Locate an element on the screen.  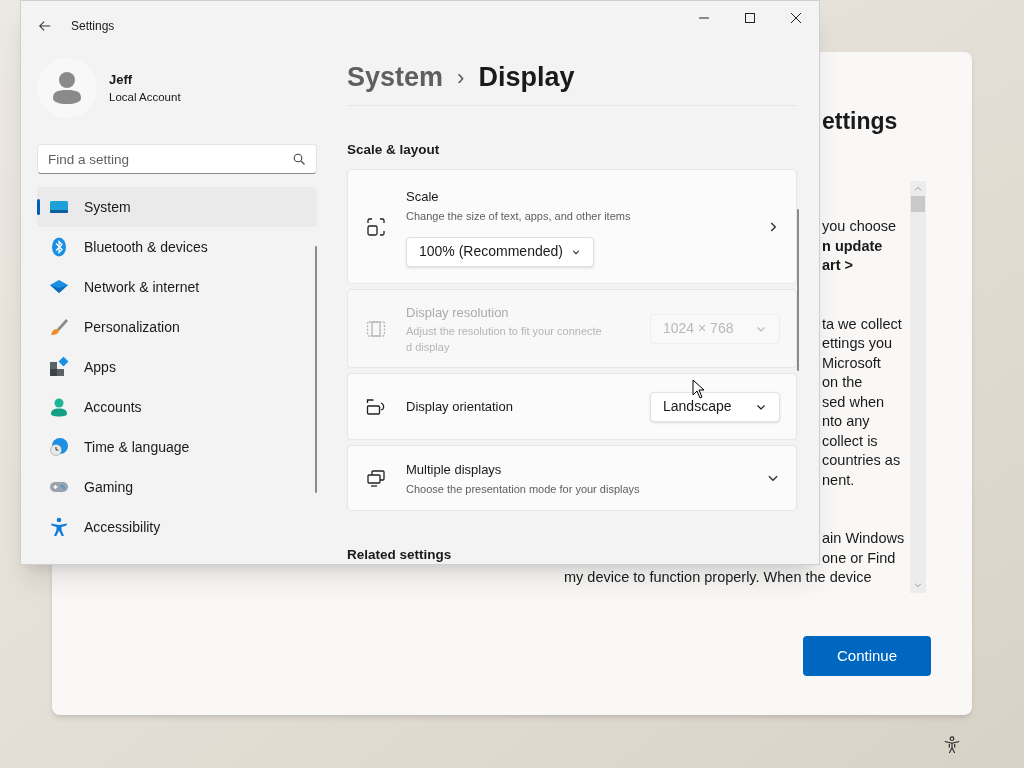
scroll-up-icon is located at coordinates (918, 189).